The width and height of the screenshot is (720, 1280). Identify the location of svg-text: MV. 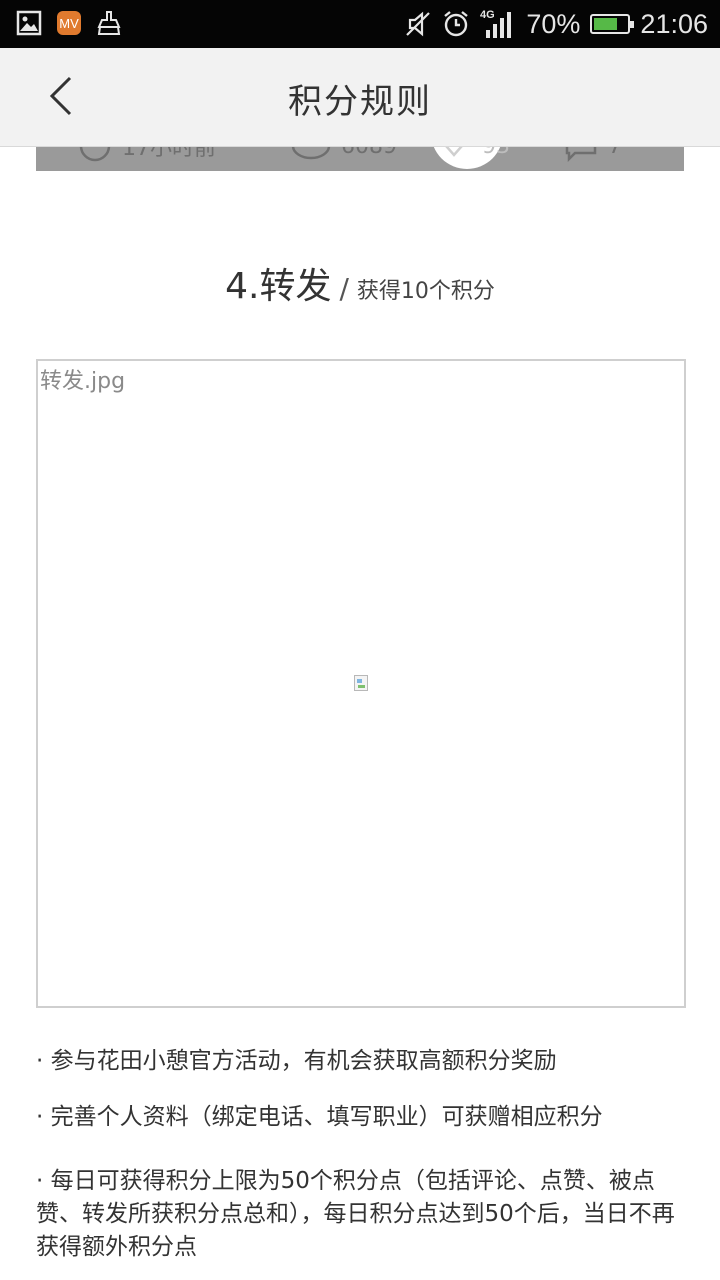
(69, 23).